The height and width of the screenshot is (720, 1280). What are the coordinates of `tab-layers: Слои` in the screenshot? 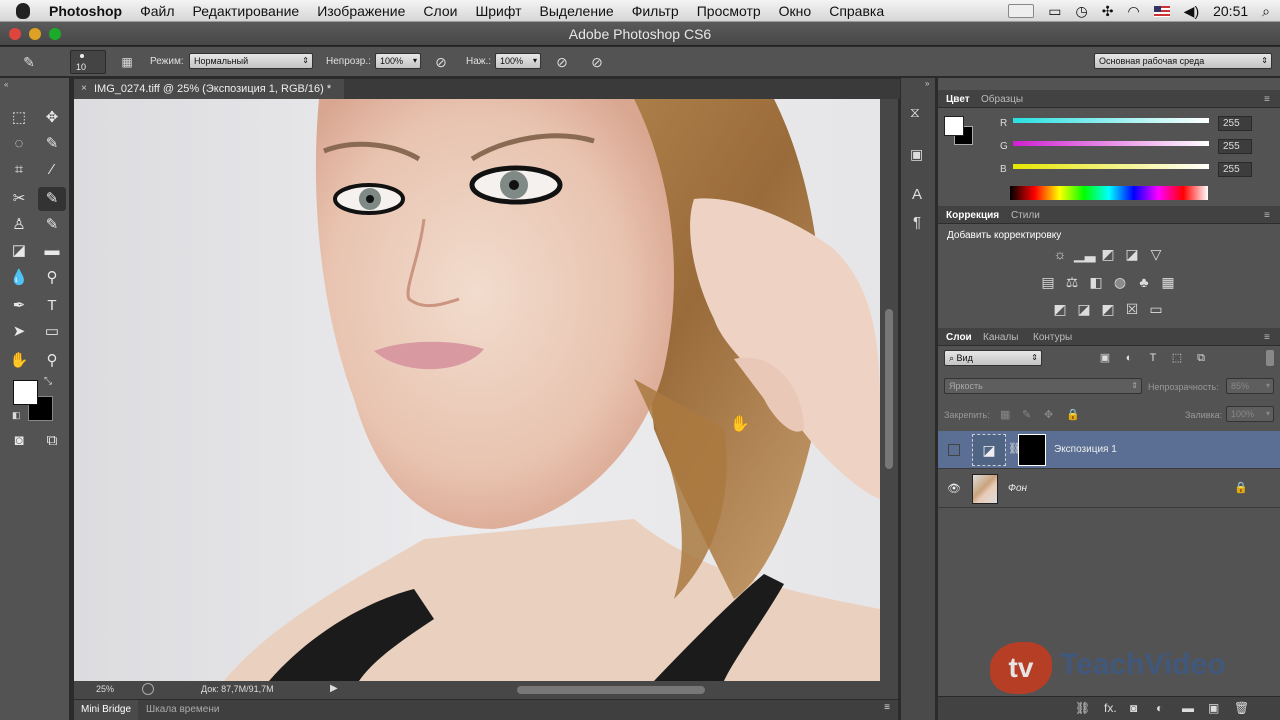 It's located at (959, 337).